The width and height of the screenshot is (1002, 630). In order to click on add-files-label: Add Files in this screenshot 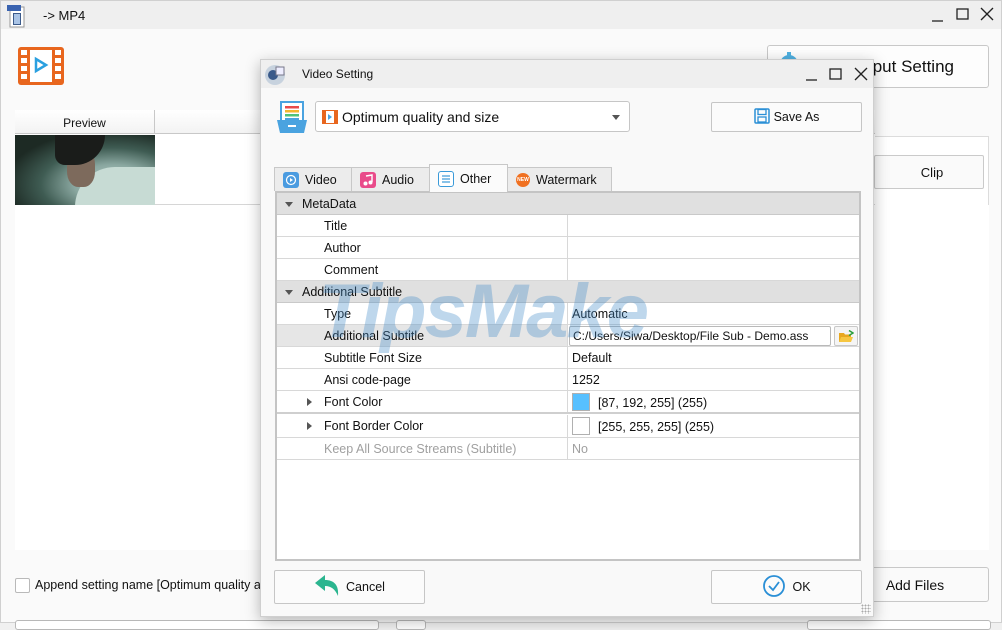, I will do `click(915, 584)`.